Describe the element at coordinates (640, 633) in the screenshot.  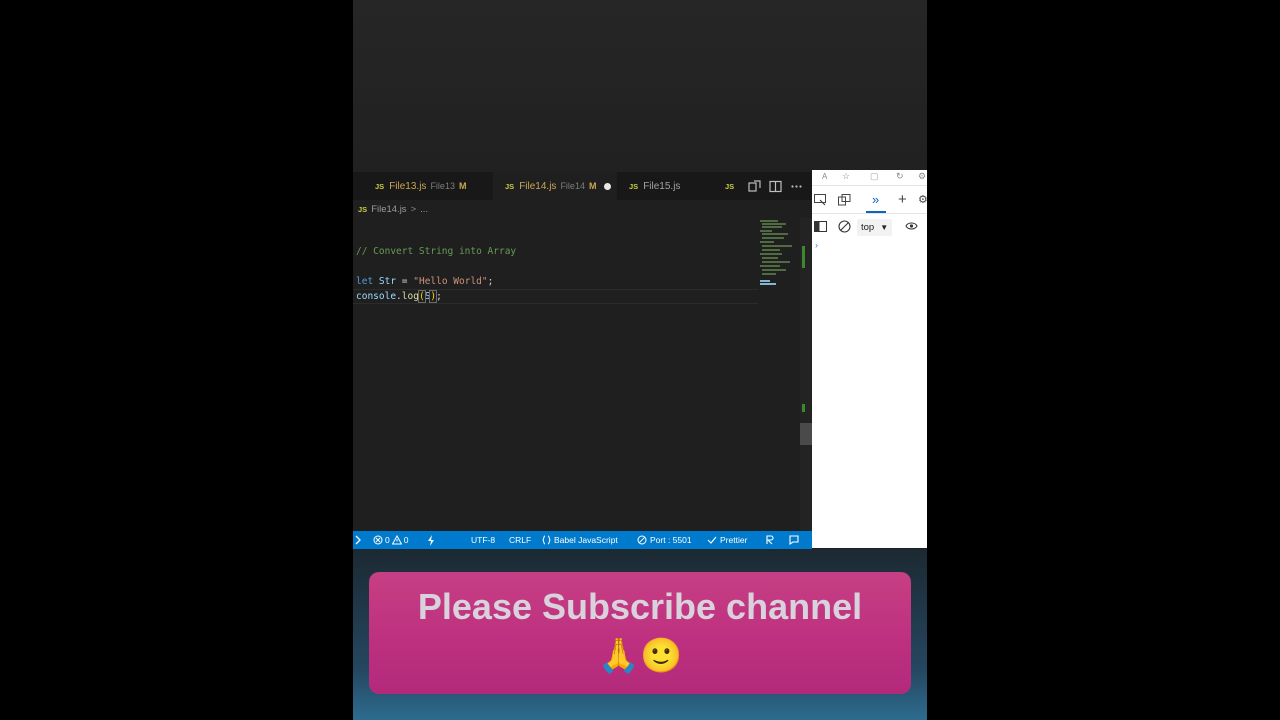
I see `subscribe-banner: Please Subscribe channel 🙏🙂` at that location.